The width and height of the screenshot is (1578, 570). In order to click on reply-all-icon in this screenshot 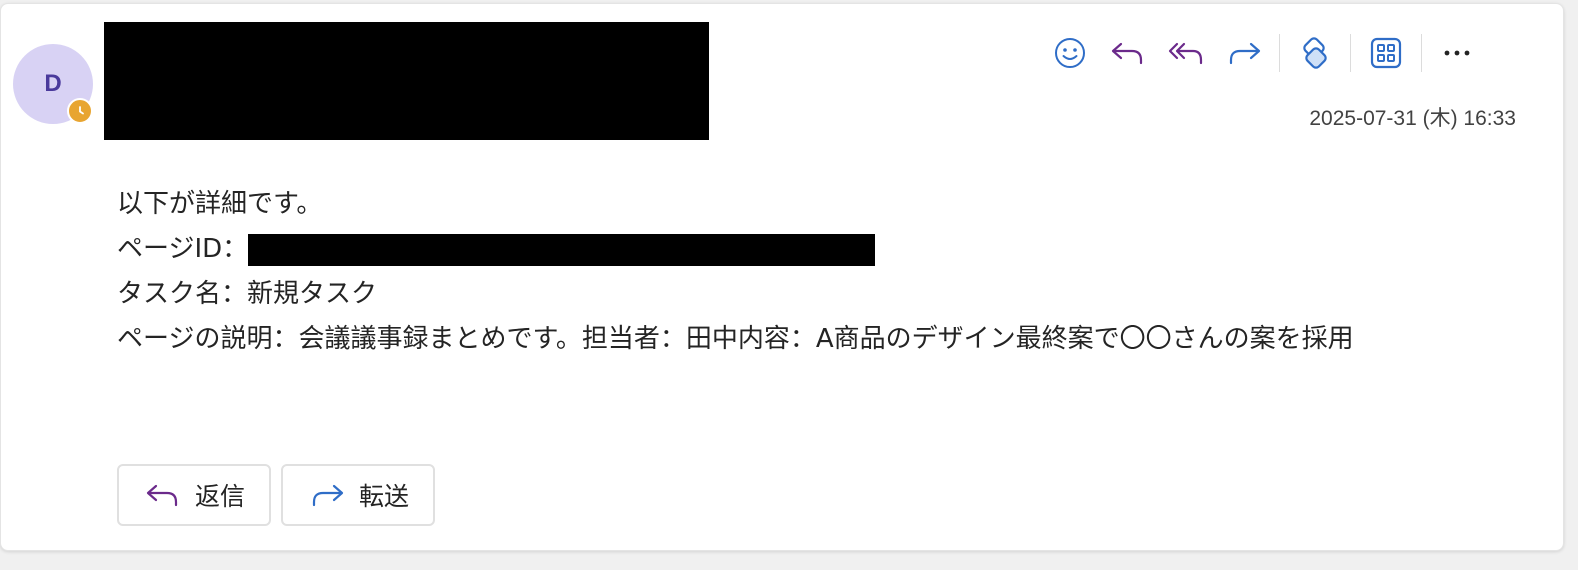, I will do `click(1185, 53)`.